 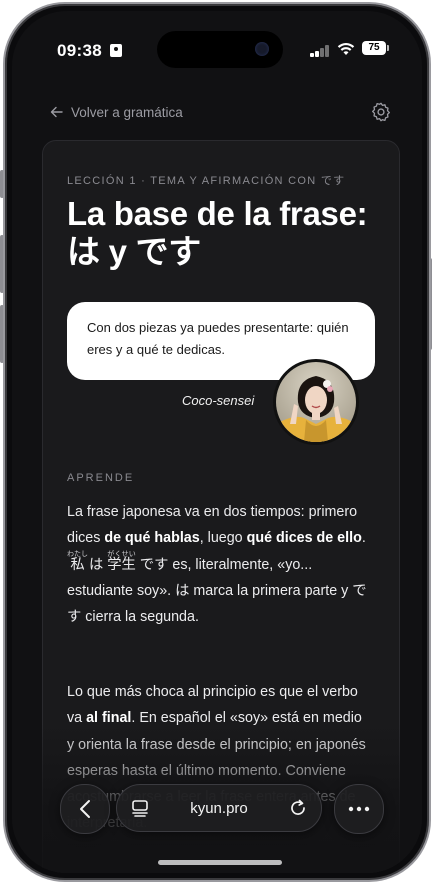 I want to click on camera-icon, so click(x=262, y=49).